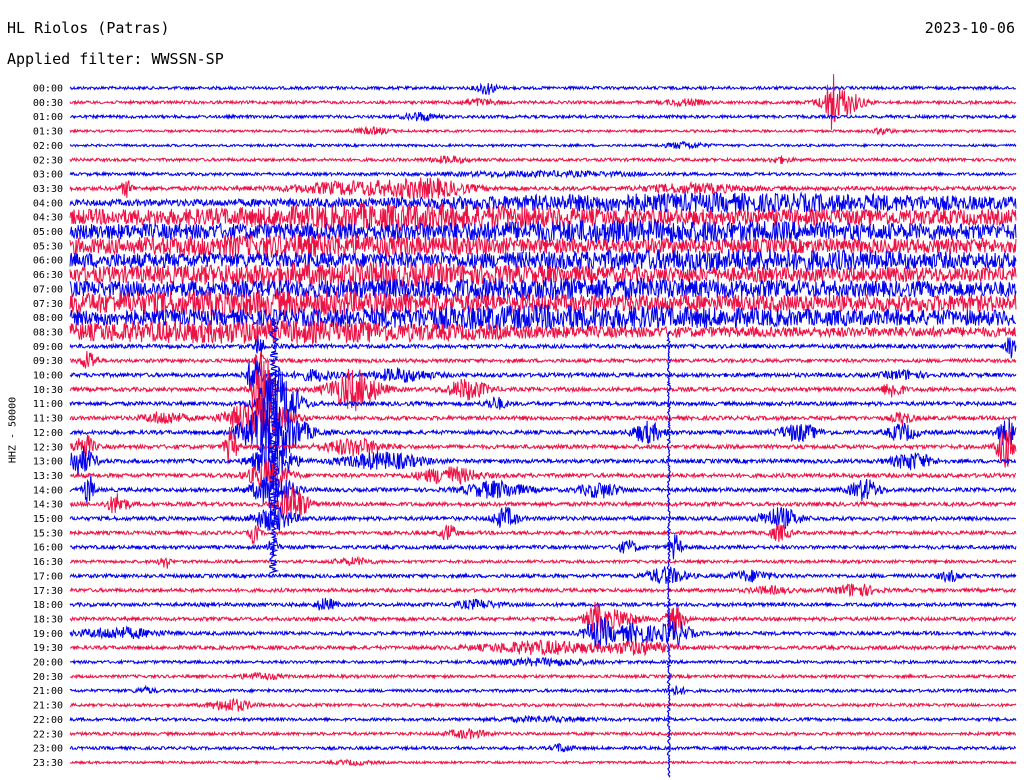 Image resolution: width=1024 pixels, height=780 pixels. I want to click on time-tick-label: 08:30, so click(48, 332).